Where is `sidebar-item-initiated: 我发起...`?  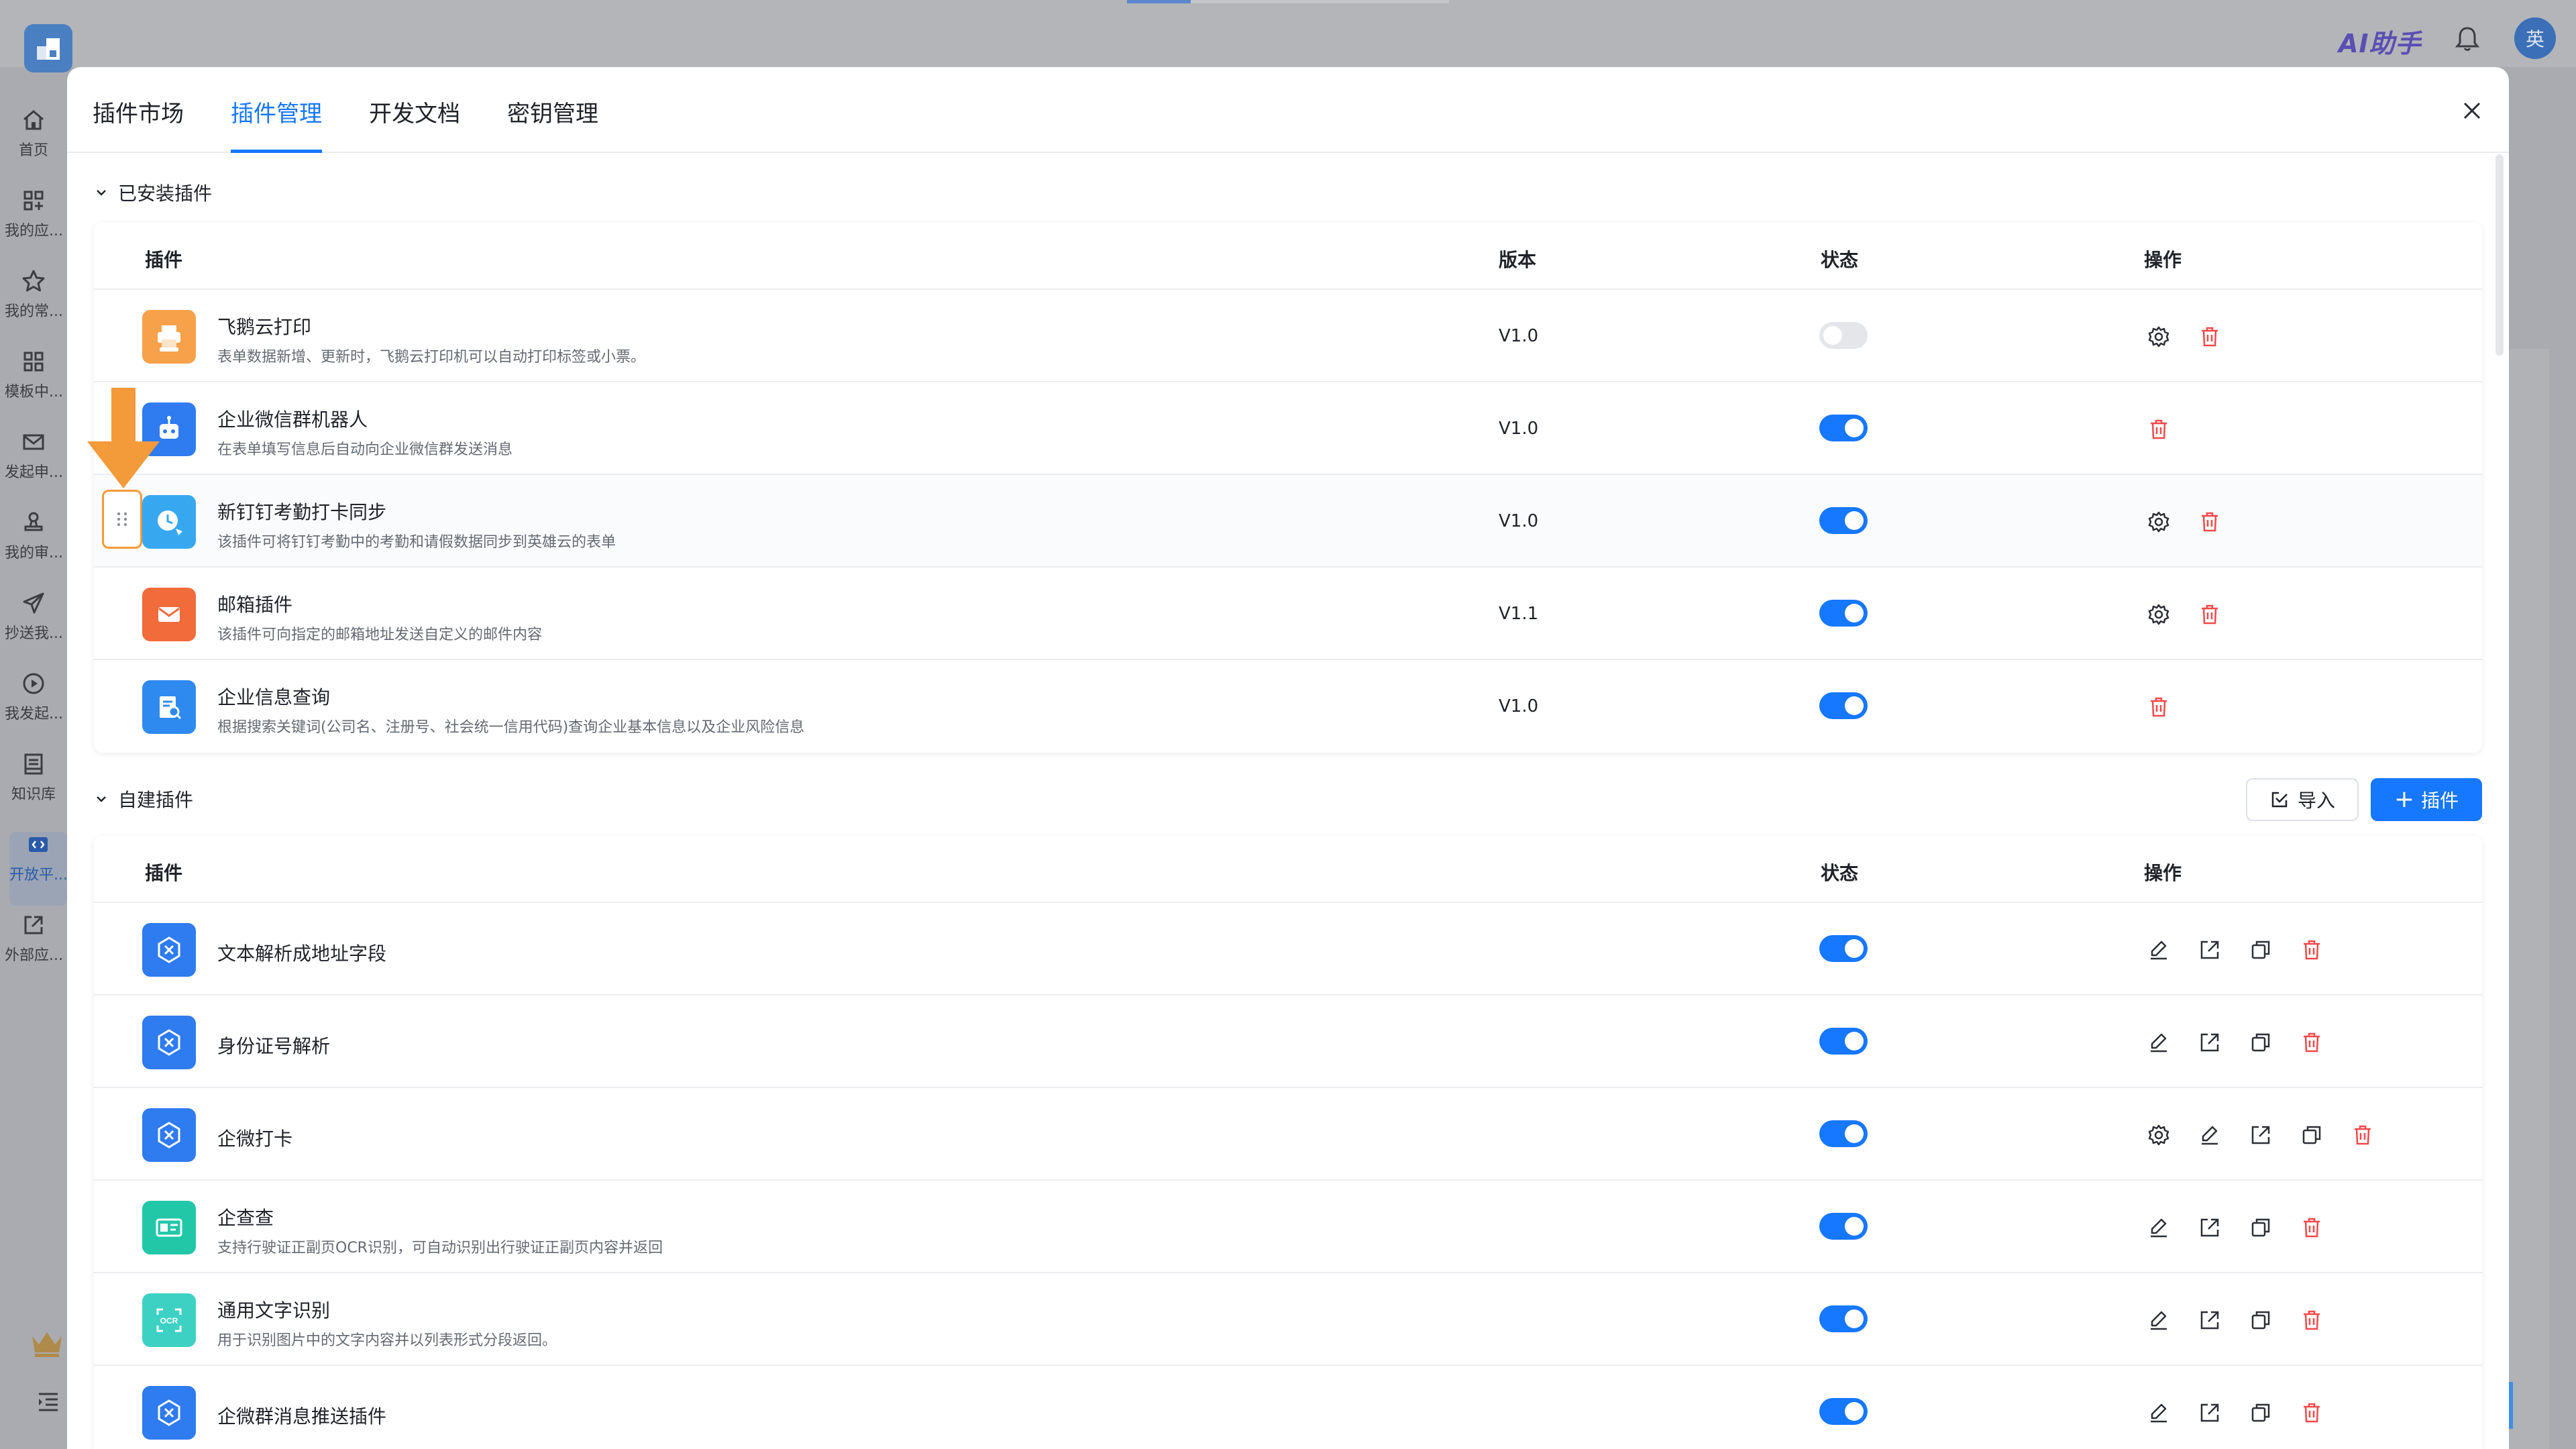 sidebar-item-initiated: 我发起... is located at coordinates (33, 708).